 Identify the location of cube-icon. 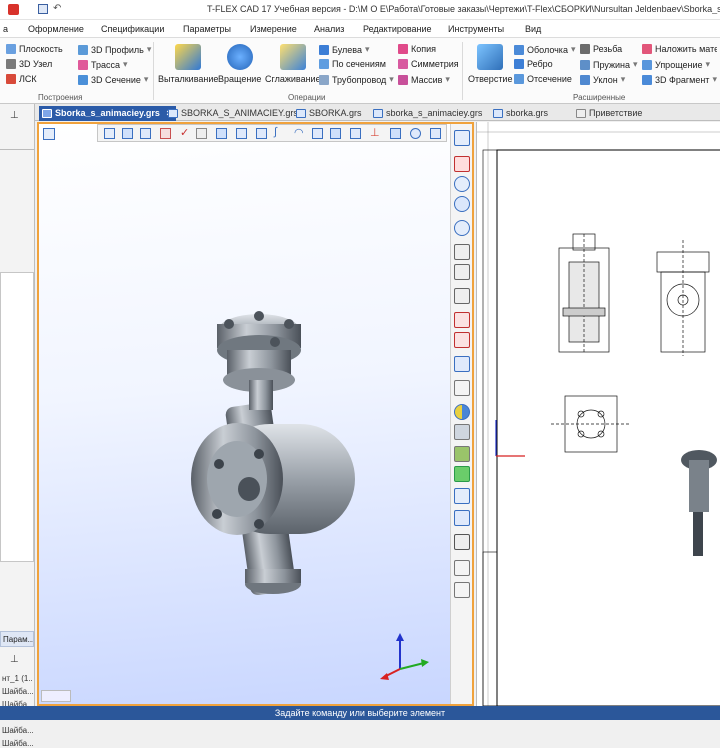
(462, 364).